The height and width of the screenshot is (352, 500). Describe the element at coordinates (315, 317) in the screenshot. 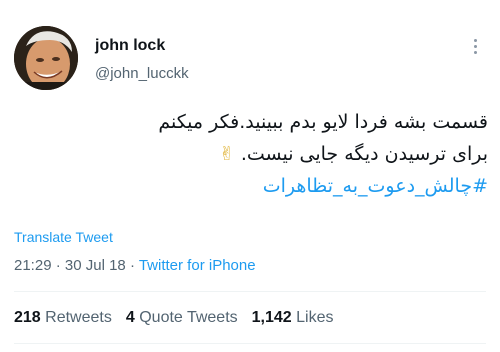

I see `likes-label: Likes` at that location.